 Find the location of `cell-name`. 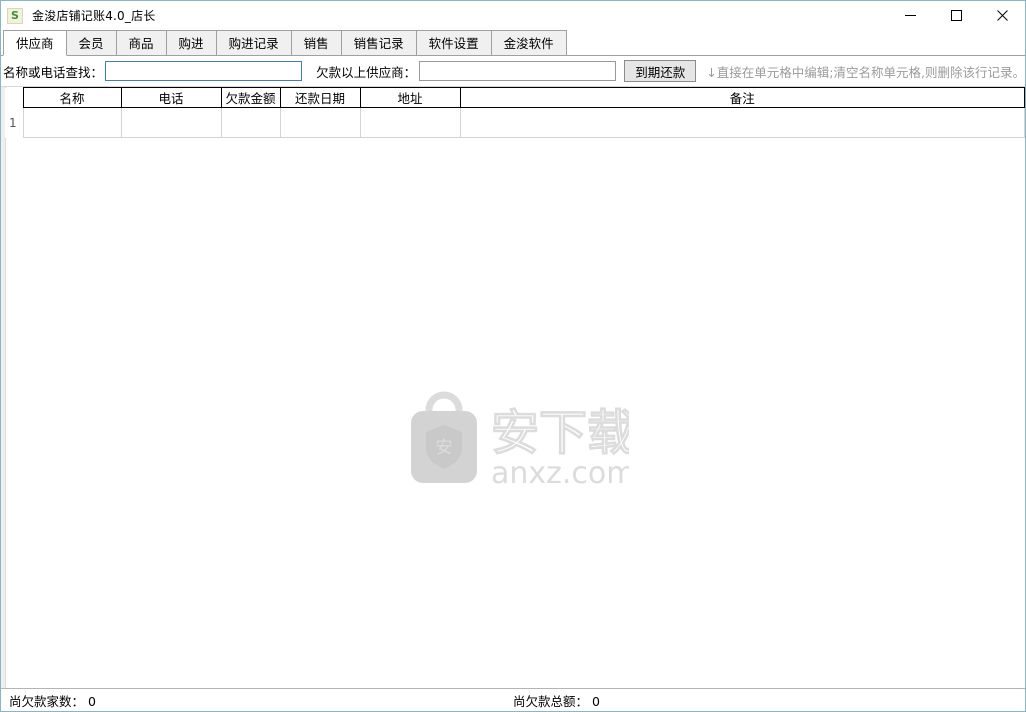

cell-name is located at coordinates (72, 122).